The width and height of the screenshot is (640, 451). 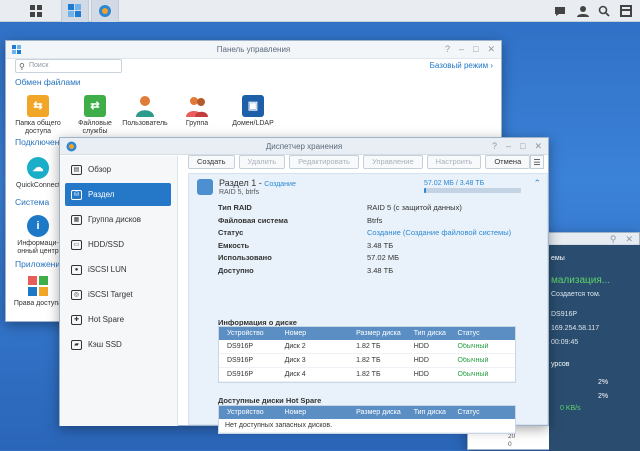 What do you see at coordinates (425, 190) in the screenshot?
I see `usage-fill` at bounding box center [425, 190].